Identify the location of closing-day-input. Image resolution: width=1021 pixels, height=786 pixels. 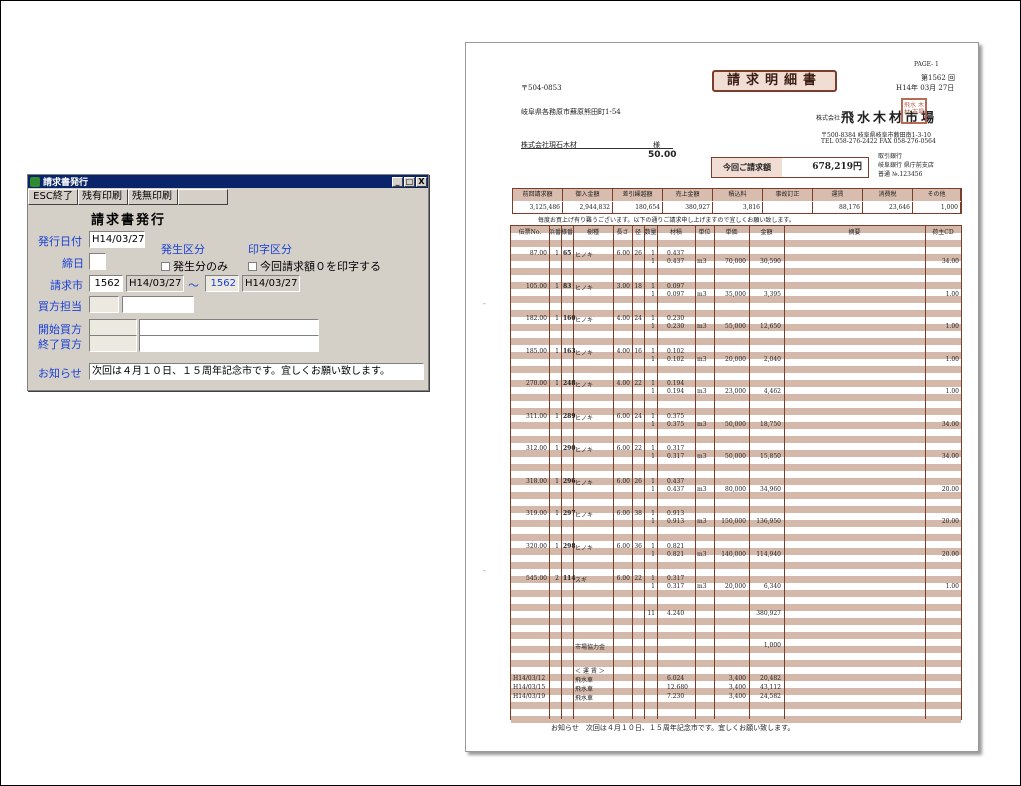
(97, 261).